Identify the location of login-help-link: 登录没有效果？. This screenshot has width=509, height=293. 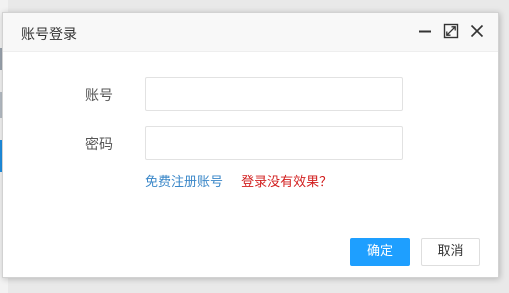
(286, 182).